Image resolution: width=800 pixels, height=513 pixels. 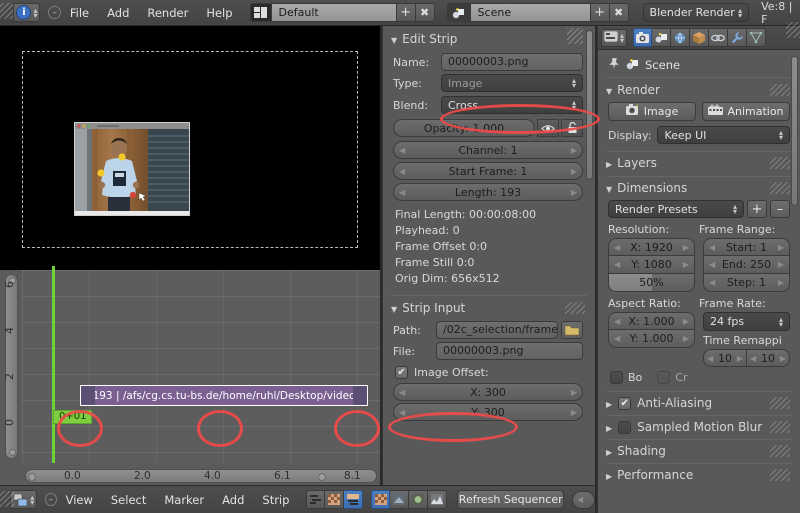 What do you see at coordinates (651, 283) in the screenshot?
I see `resolution-percentage-slider: 50%` at bounding box center [651, 283].